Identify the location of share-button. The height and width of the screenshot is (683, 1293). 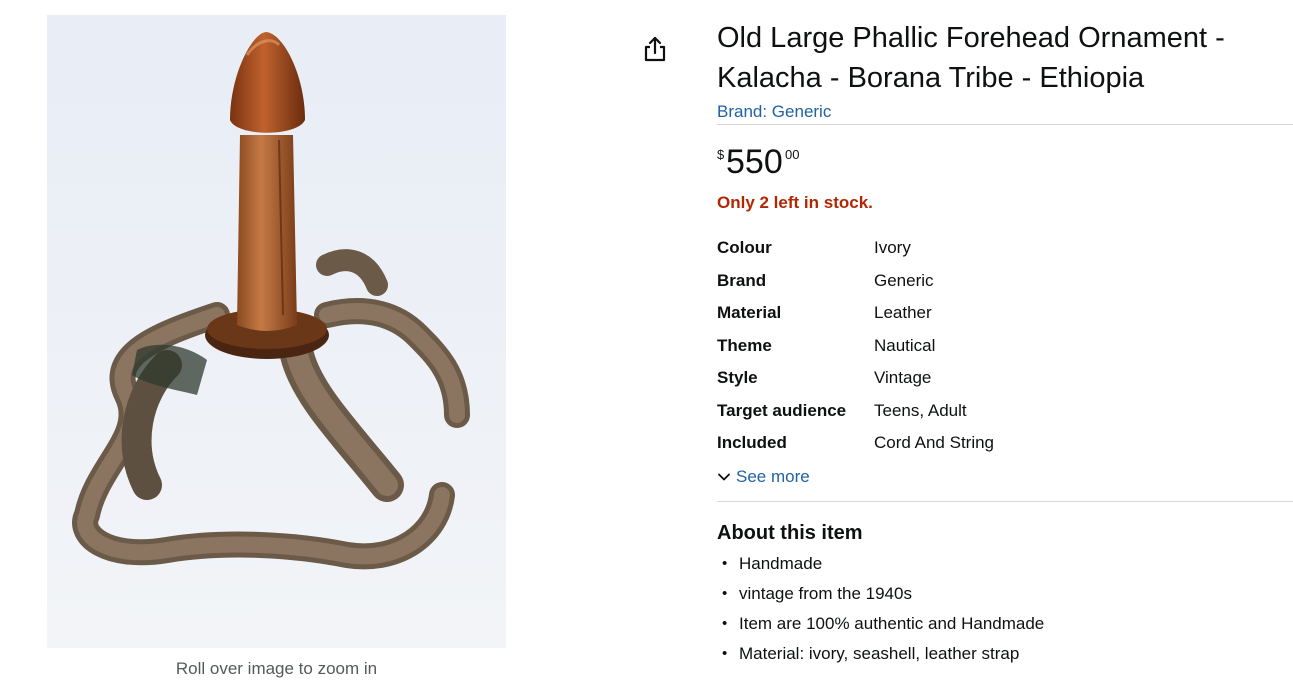
(655, 49).